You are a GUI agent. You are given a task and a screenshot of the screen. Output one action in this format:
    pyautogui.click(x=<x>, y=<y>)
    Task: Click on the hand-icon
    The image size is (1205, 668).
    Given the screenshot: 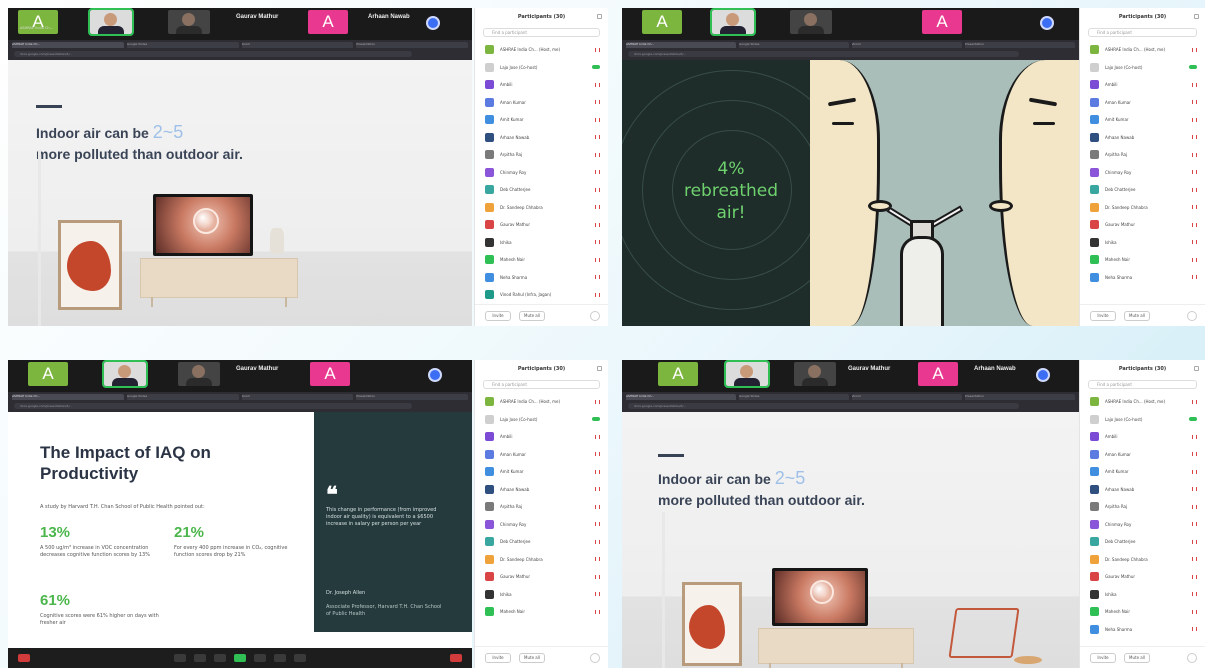 What is the action you would take?
    pyautogui.click(x=220, y=658)
    